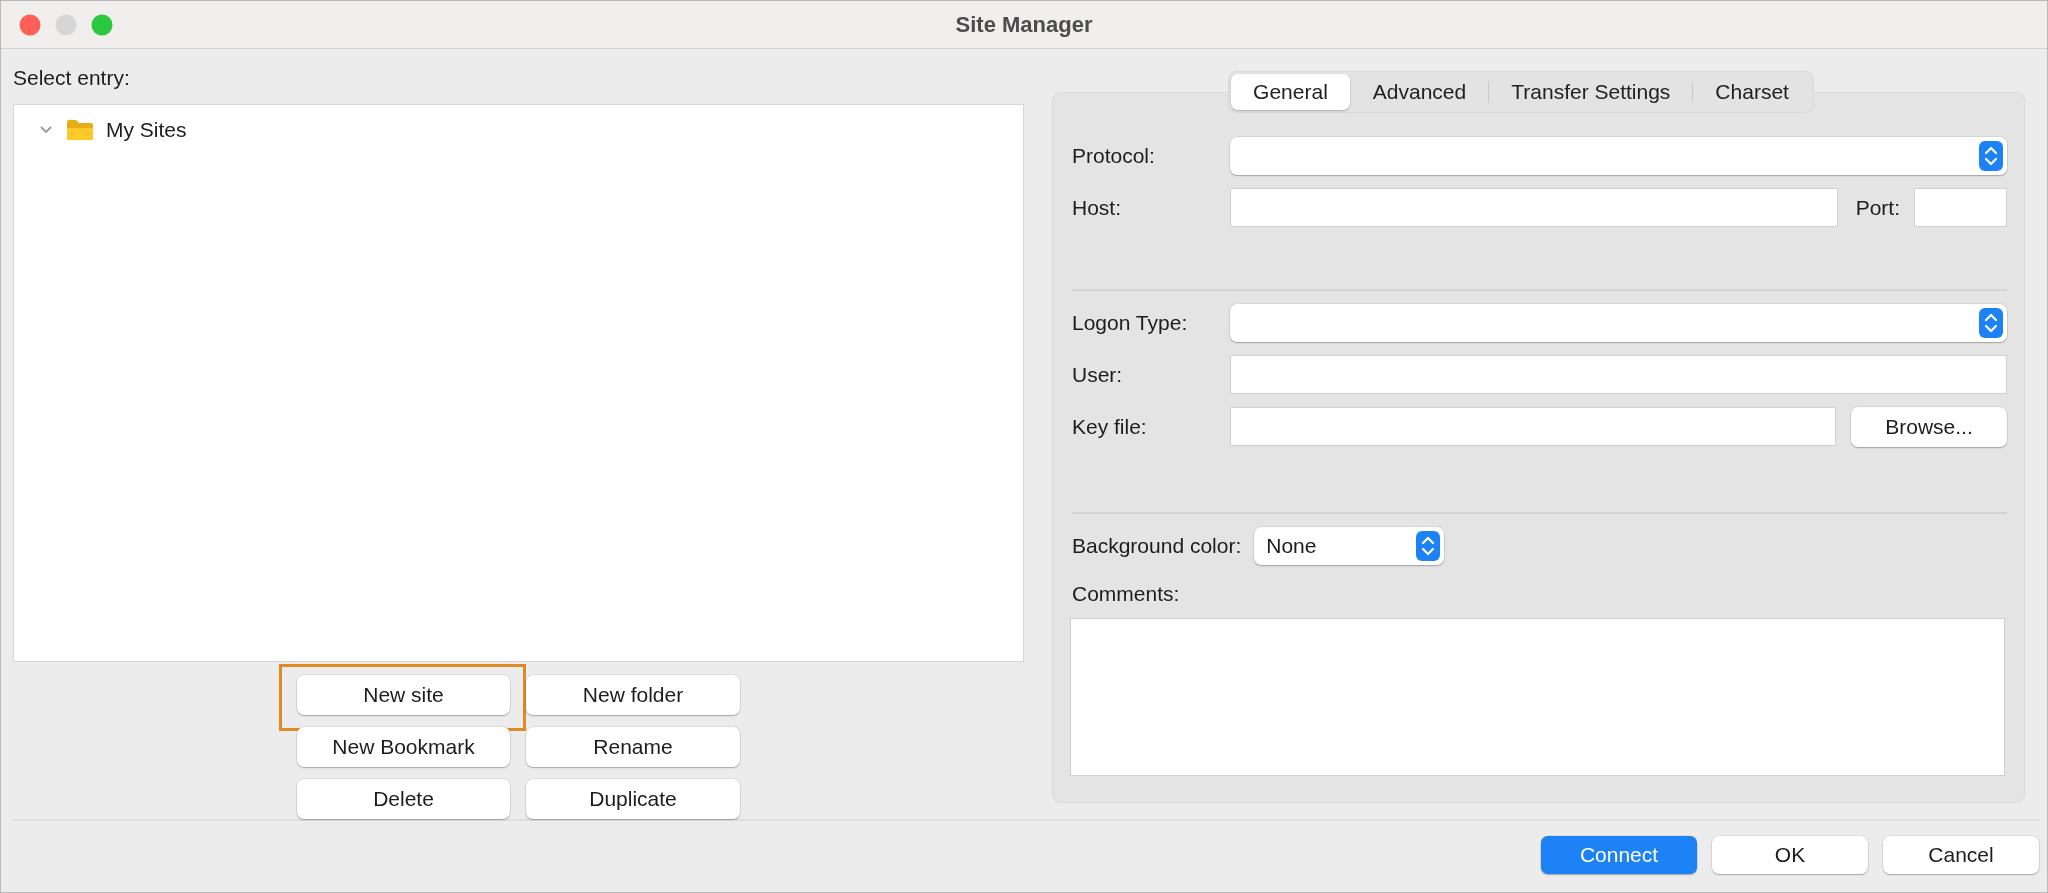  Describe the element at coordinates (1114, 155) in the screenshot. I see `field-label: Protocol:` at that location.